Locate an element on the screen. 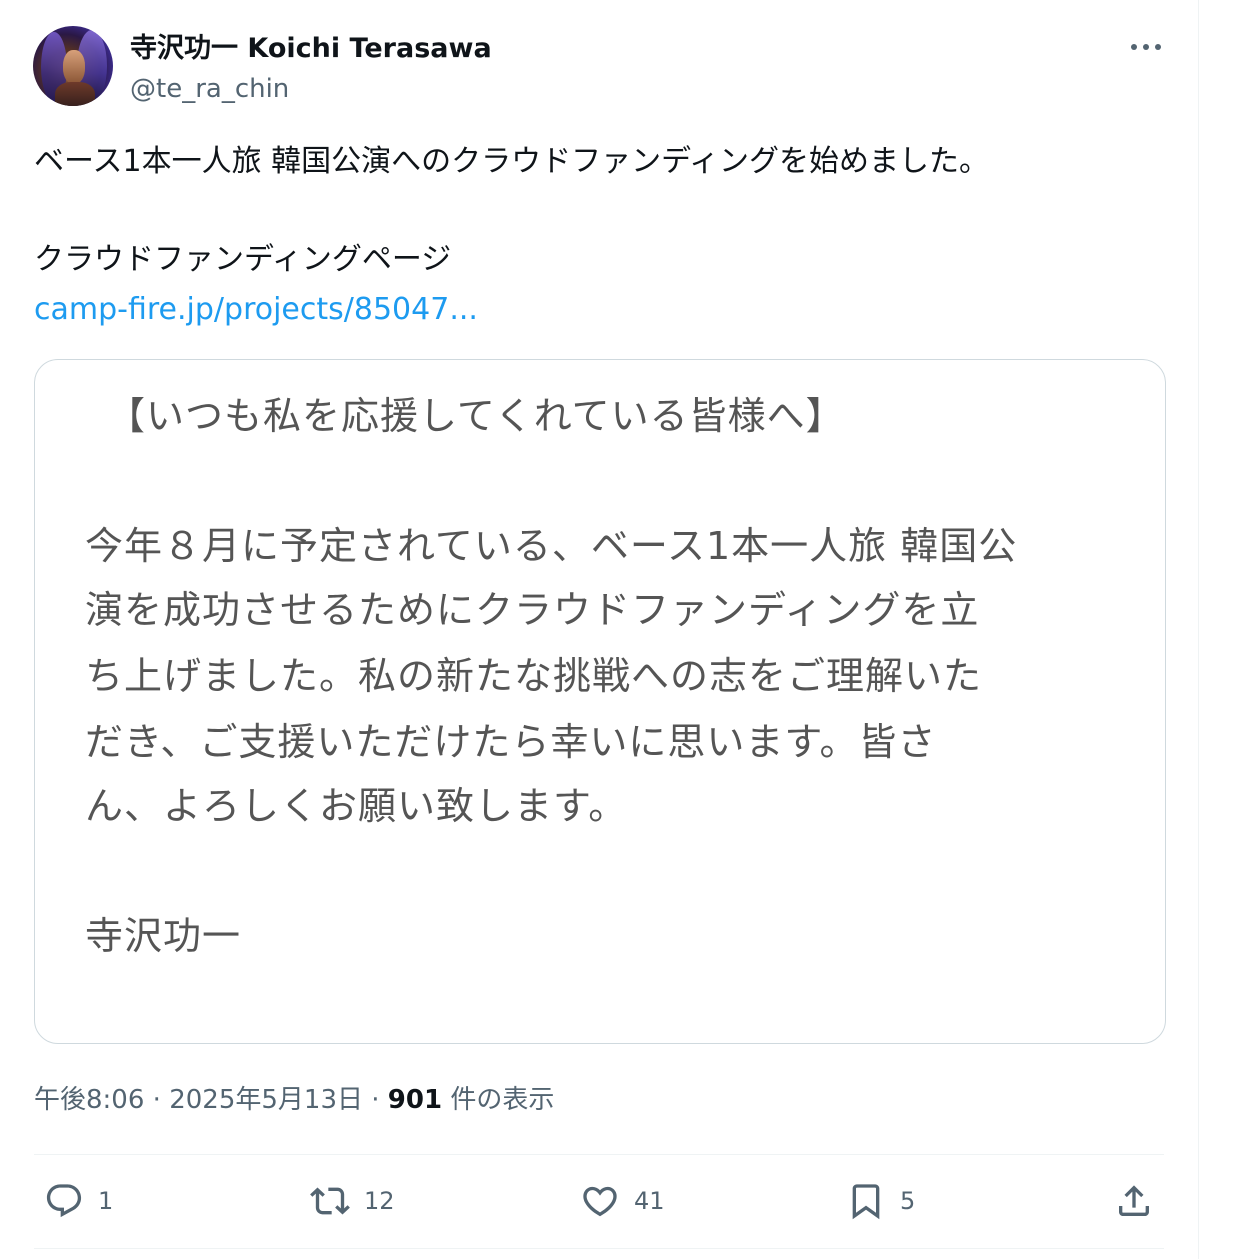 The width and height of the screenshot is (1234, 1259). tweet-meta: 午後8:06 · 2025年5月13日 · 901 件の表示 is located at coordinates (294, 1100).